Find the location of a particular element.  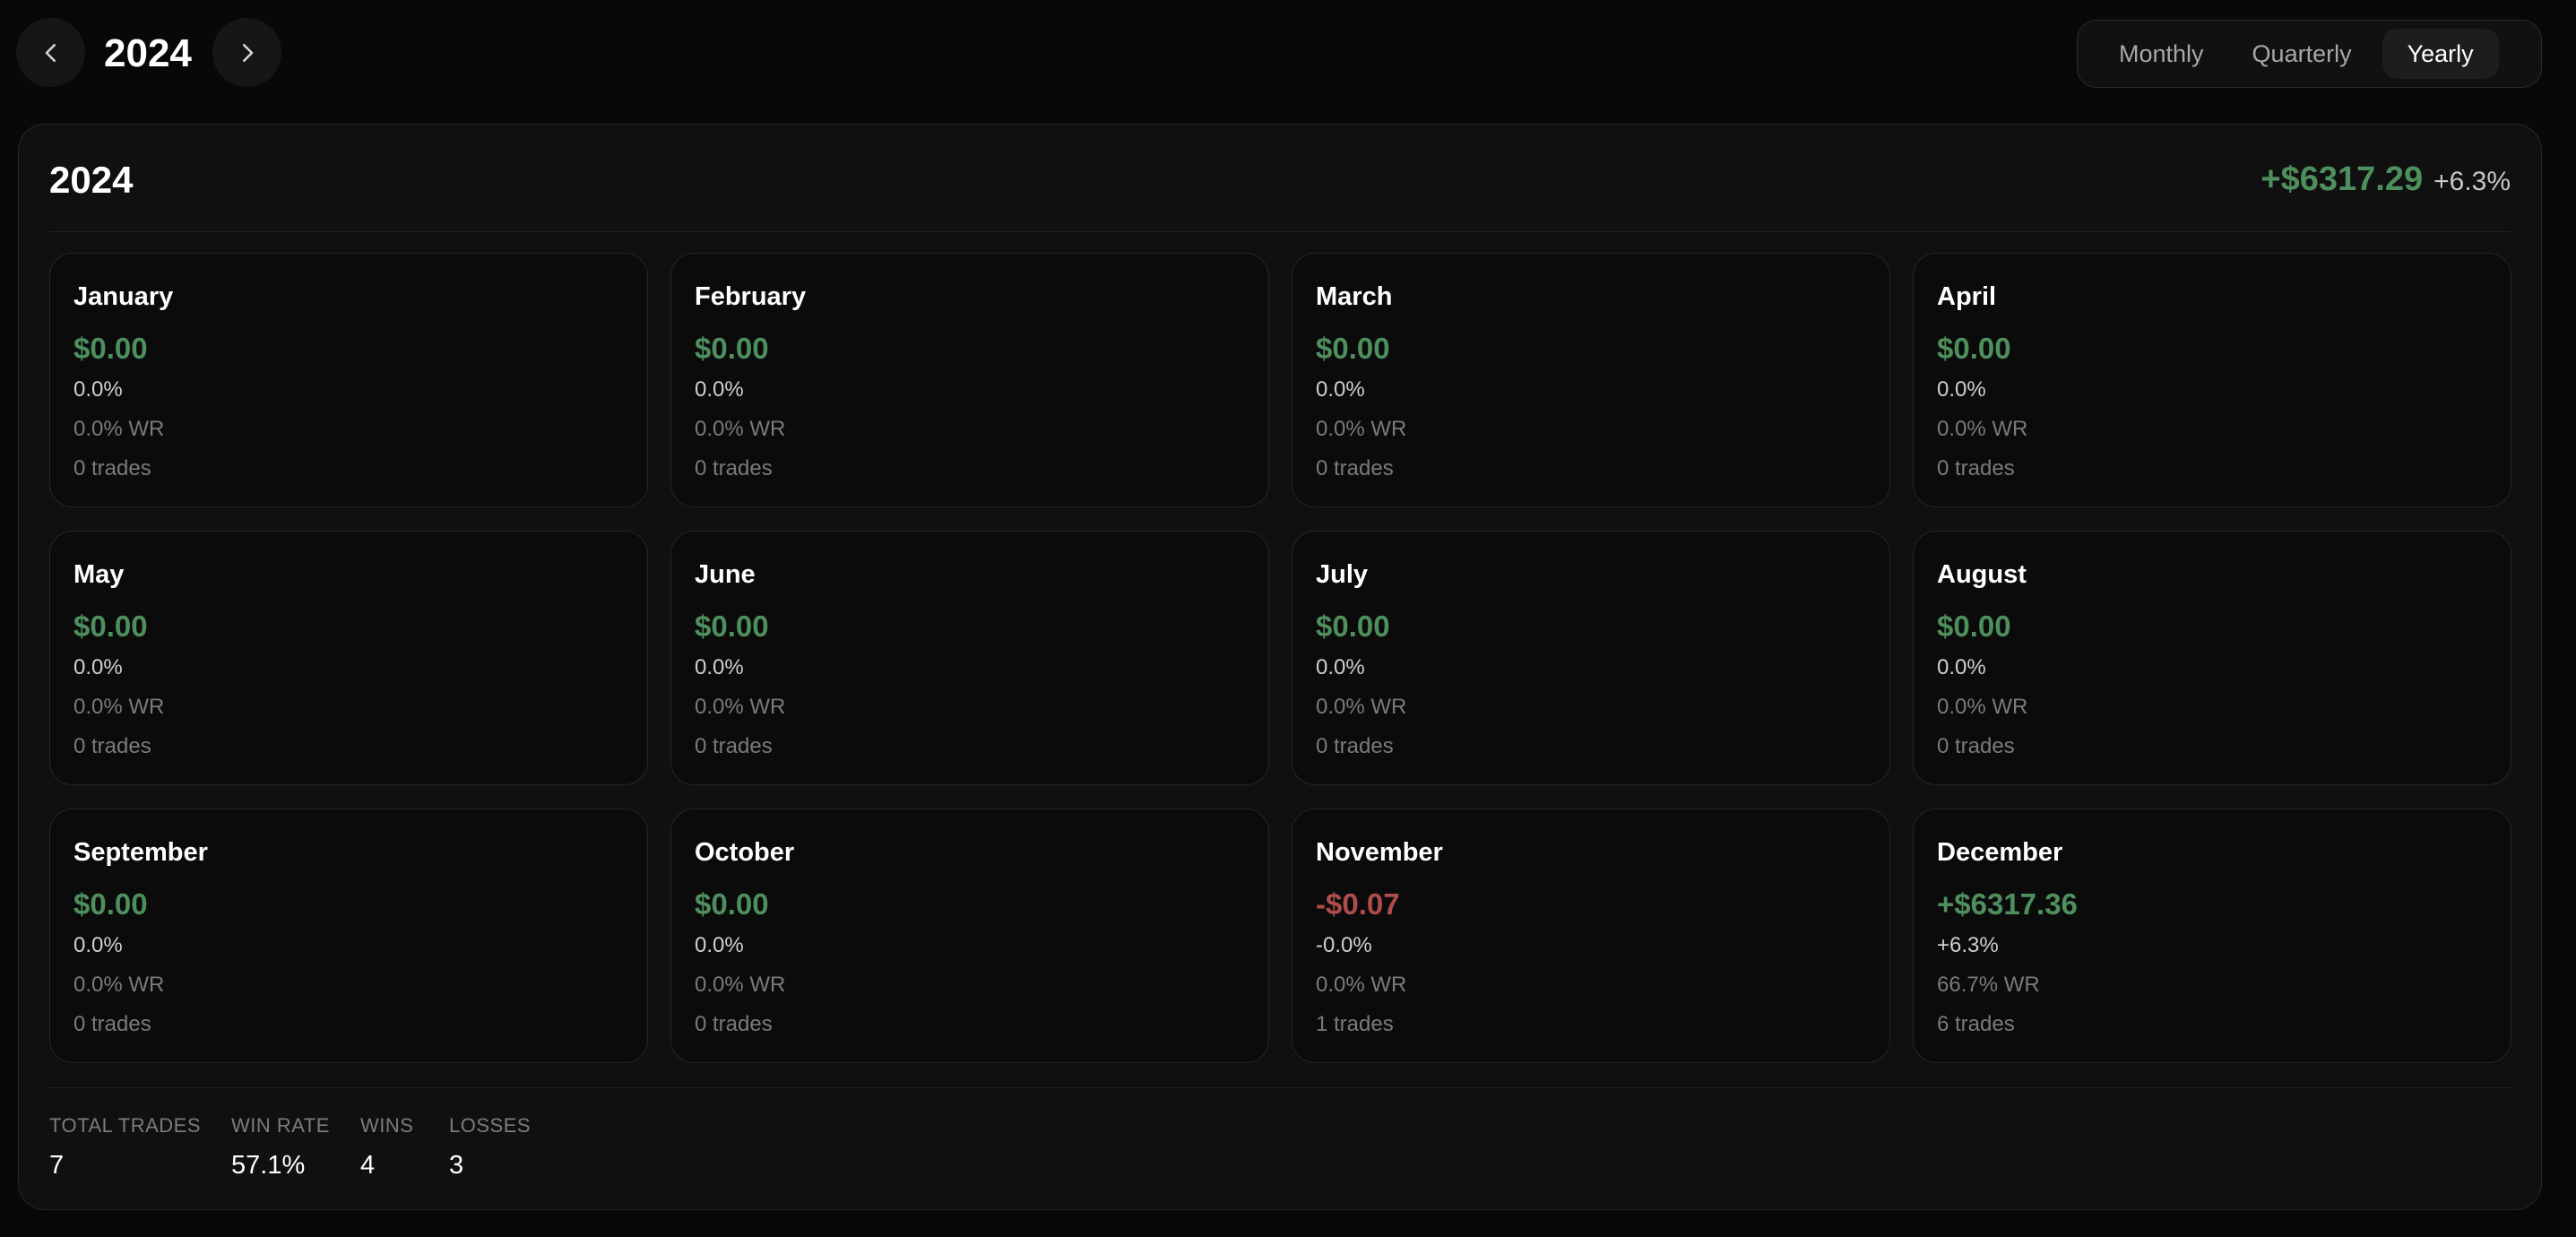

tab-quarterly: Quarterly is located at coordinates (2302, 54).